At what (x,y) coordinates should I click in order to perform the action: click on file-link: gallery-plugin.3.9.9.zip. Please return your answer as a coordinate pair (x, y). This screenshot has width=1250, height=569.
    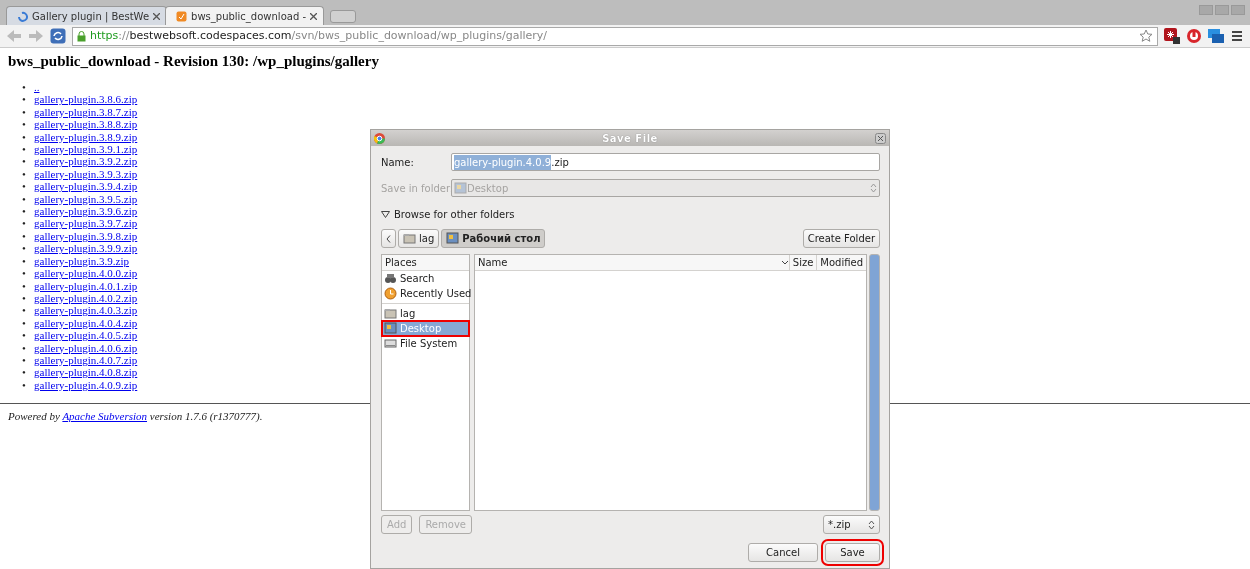
    Looking at the image, I should click on (86, 248).